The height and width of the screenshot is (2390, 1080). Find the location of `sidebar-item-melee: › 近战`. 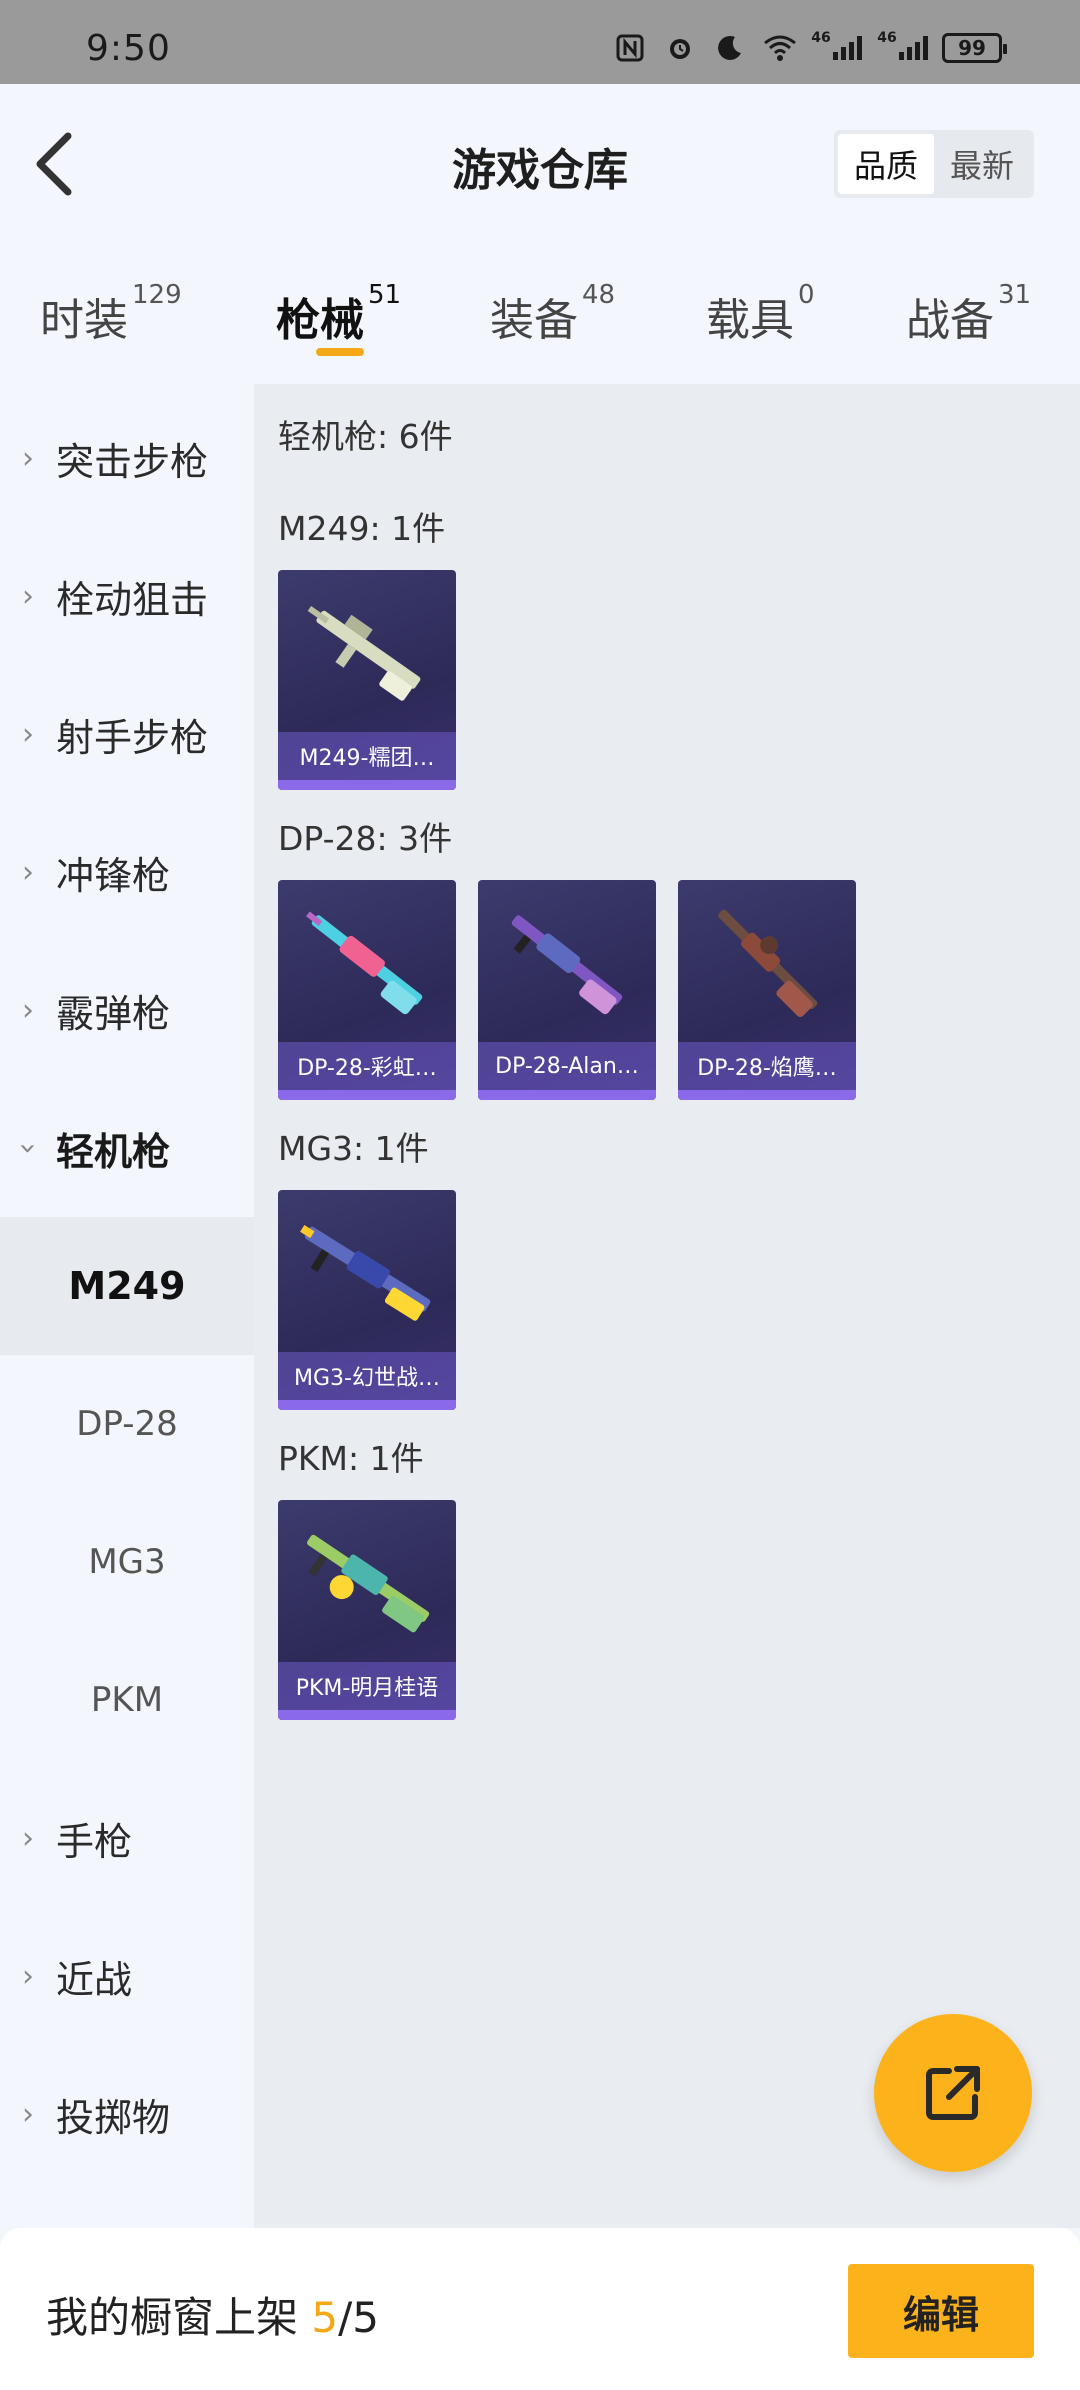

sidebar-item-melee: › 近战 is located at coordinates (127, 1976).